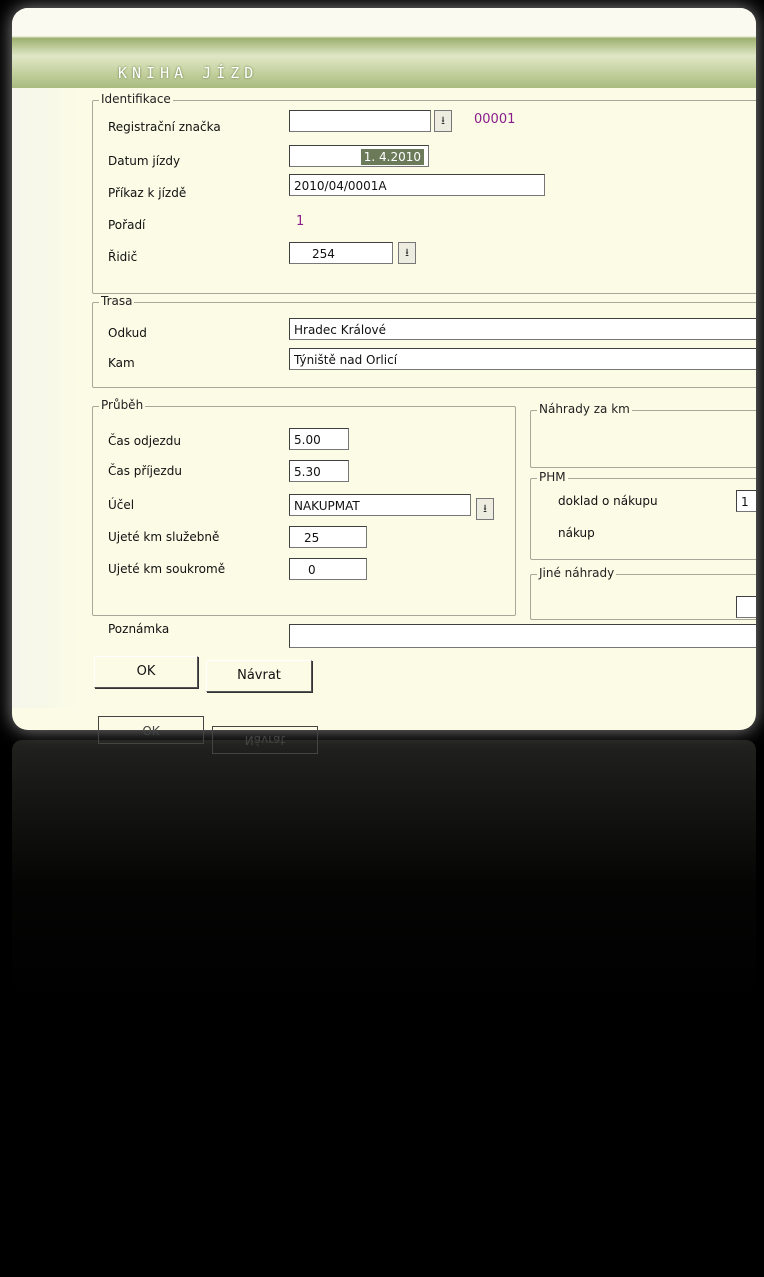 Image resolution: width=764 pixels, height=1277 pixels. I want to click on prikaz-input: 2010/04/0001A, so click(417, 185).